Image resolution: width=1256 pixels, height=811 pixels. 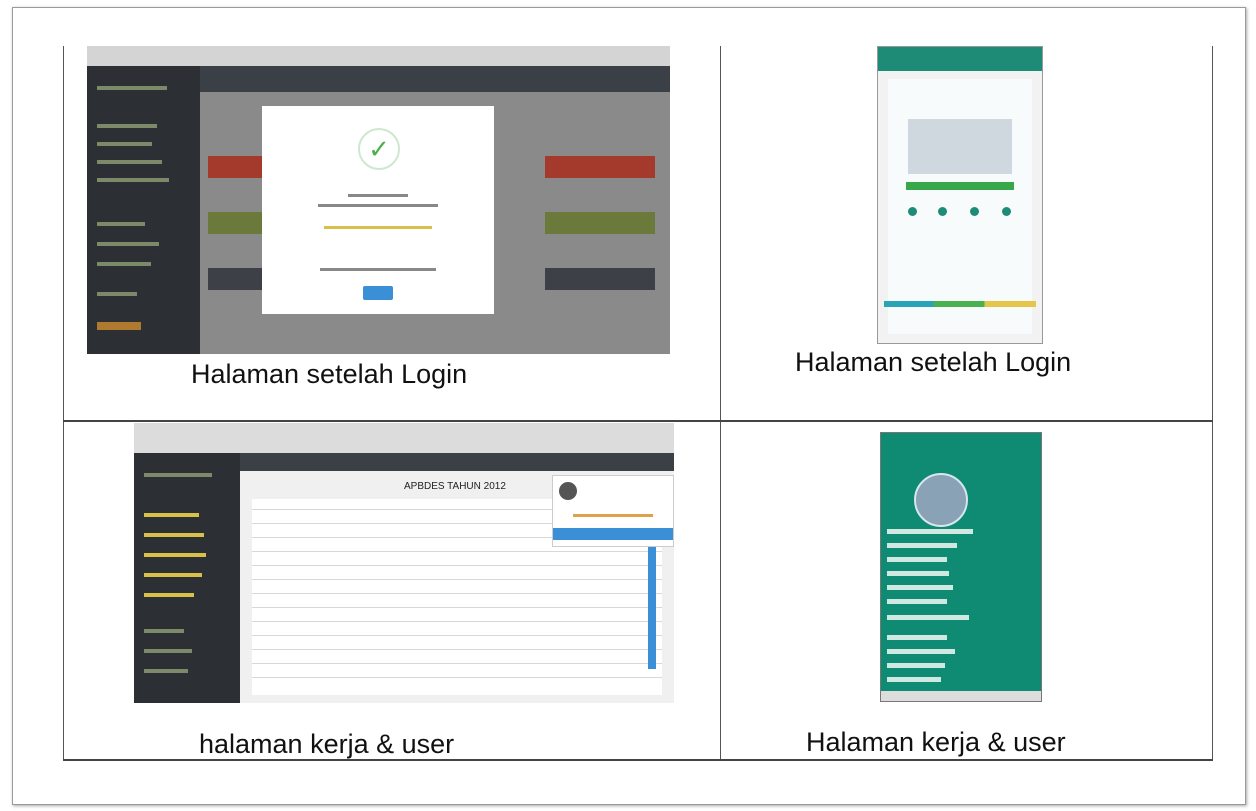 I want to click on modal-highlight-text, so click(x=378, y=227).